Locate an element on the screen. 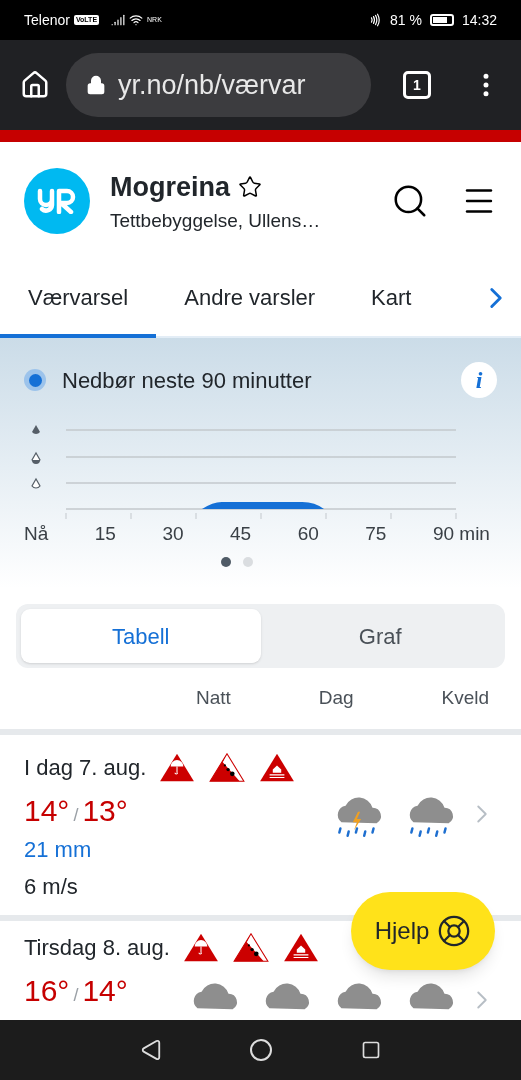 This screenshot has width=521, height=1080. time-axis-label: 75 is located at coordinates (376, 534).